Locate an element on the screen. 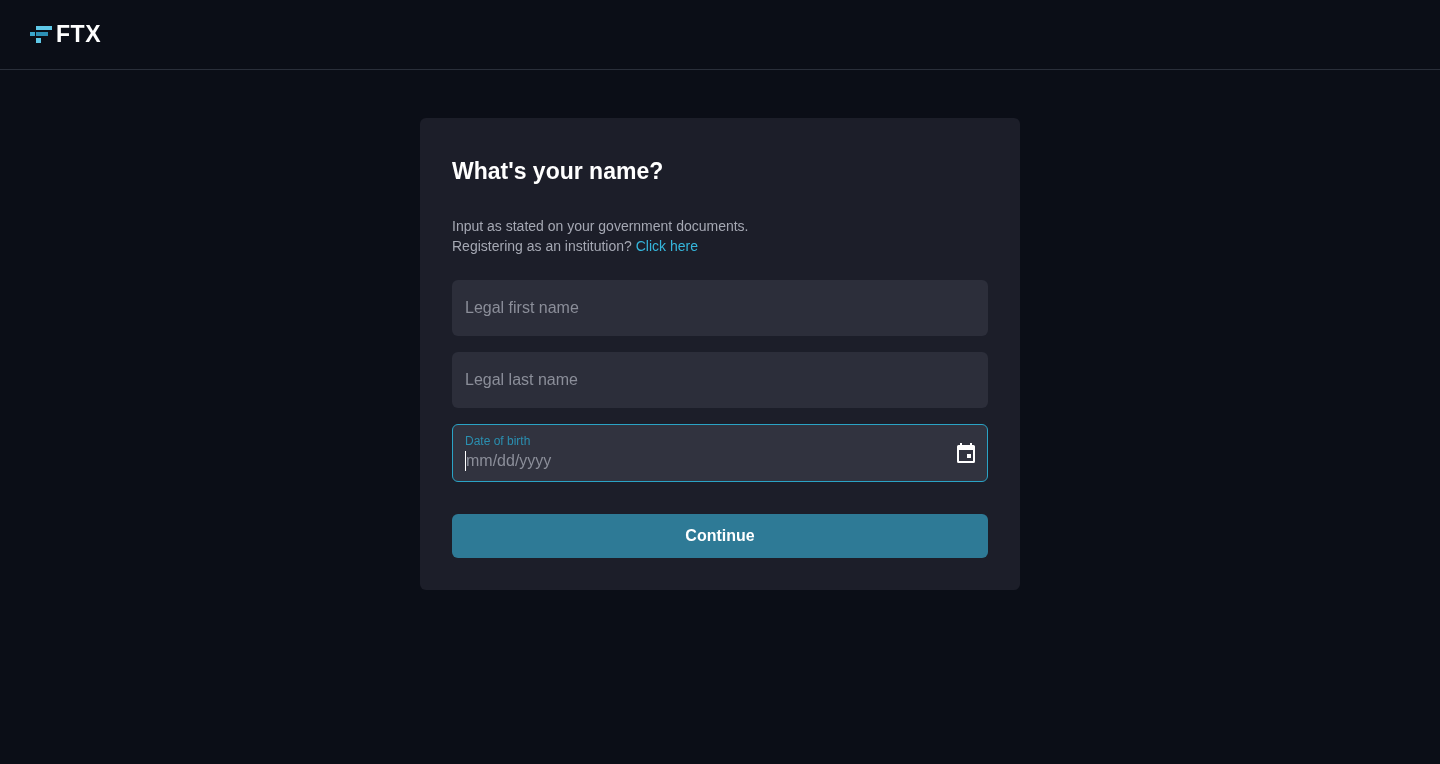 This screenshot has height=764, width=1440. logo: FTX is located at coordinates (66, 34).